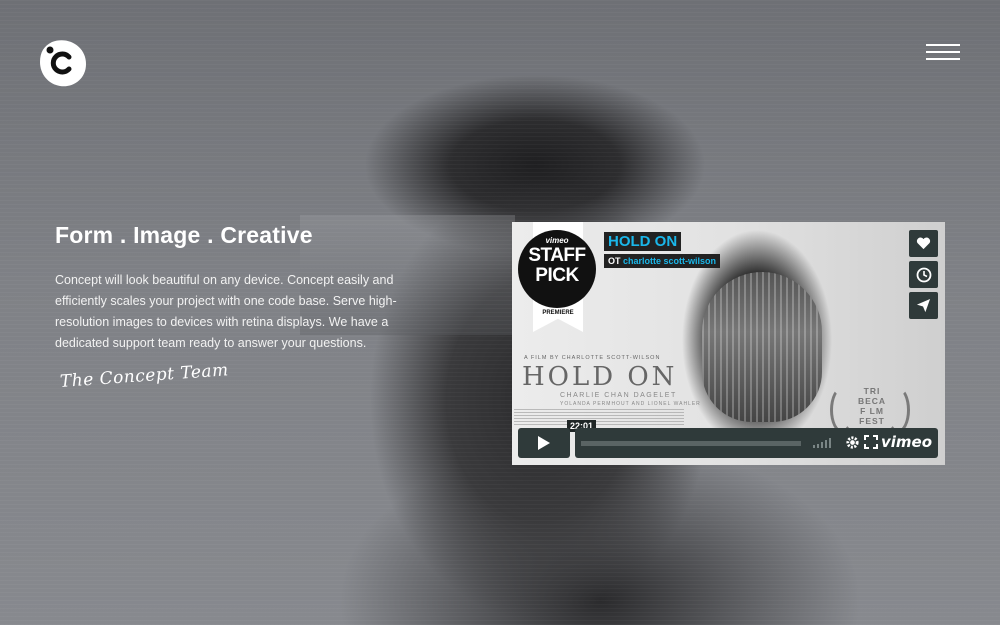  I want to click on hero-title: Form . Image . Creative, so click(184, 235).